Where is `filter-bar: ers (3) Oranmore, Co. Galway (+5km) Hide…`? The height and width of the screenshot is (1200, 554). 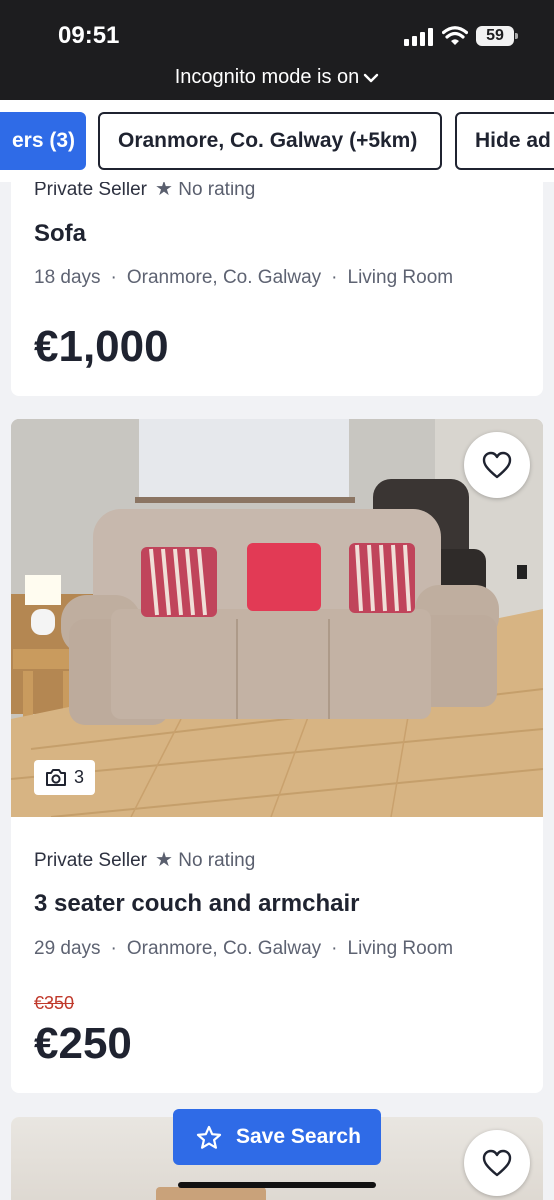 filter-bar: ers (3) Oranmore, Co. Galway (+5km) Hide… is located at coordinates (277, 141).